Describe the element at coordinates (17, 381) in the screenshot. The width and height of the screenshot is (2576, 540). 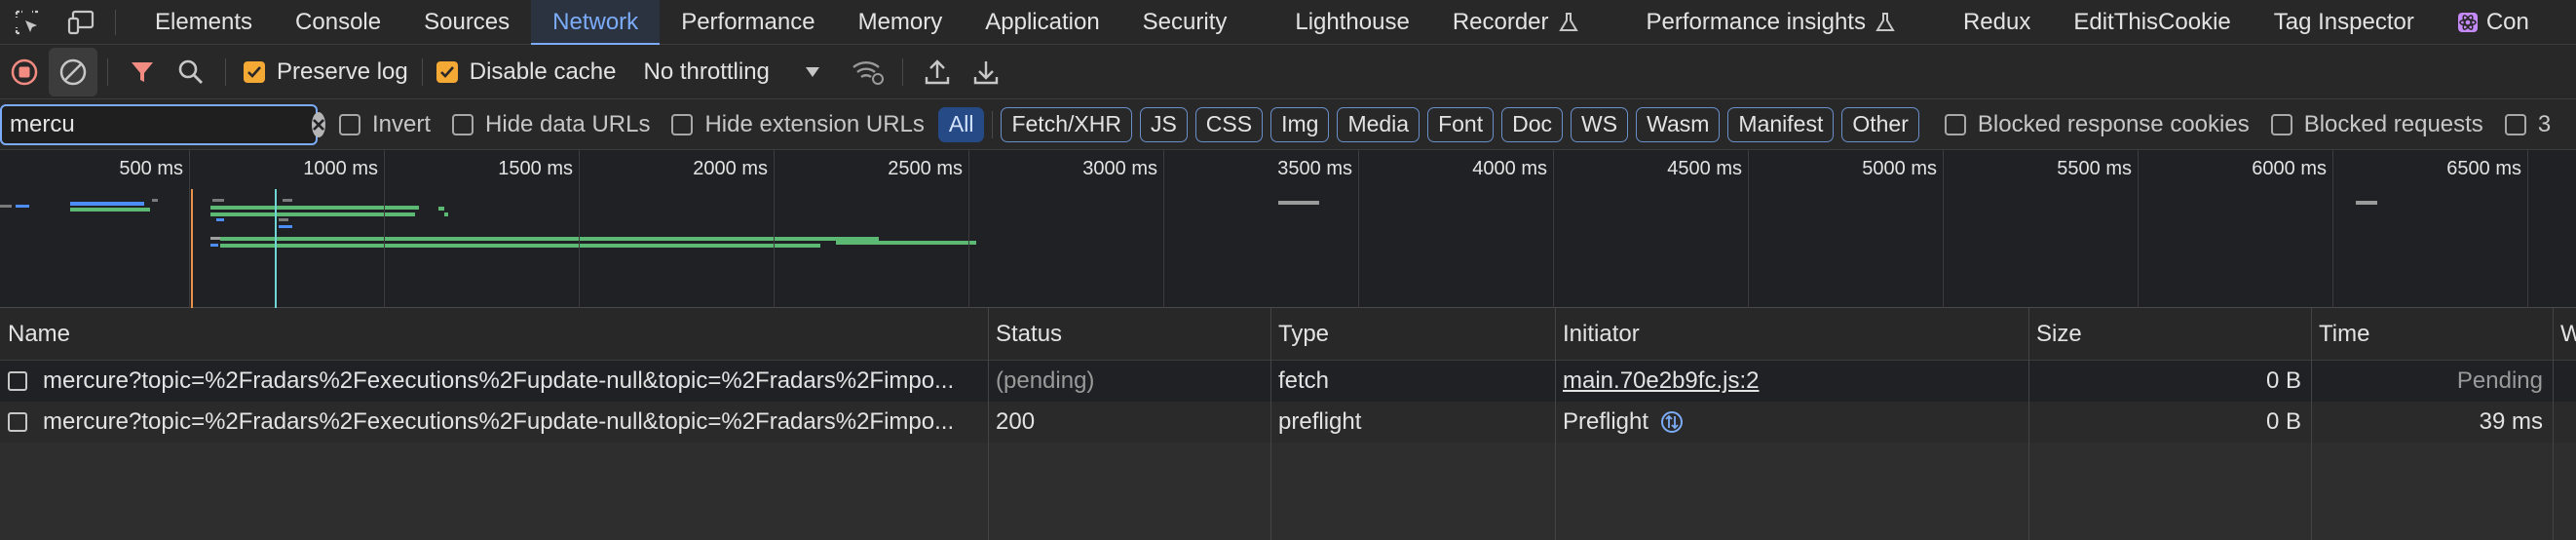
I see `request-type-icon` at that location.